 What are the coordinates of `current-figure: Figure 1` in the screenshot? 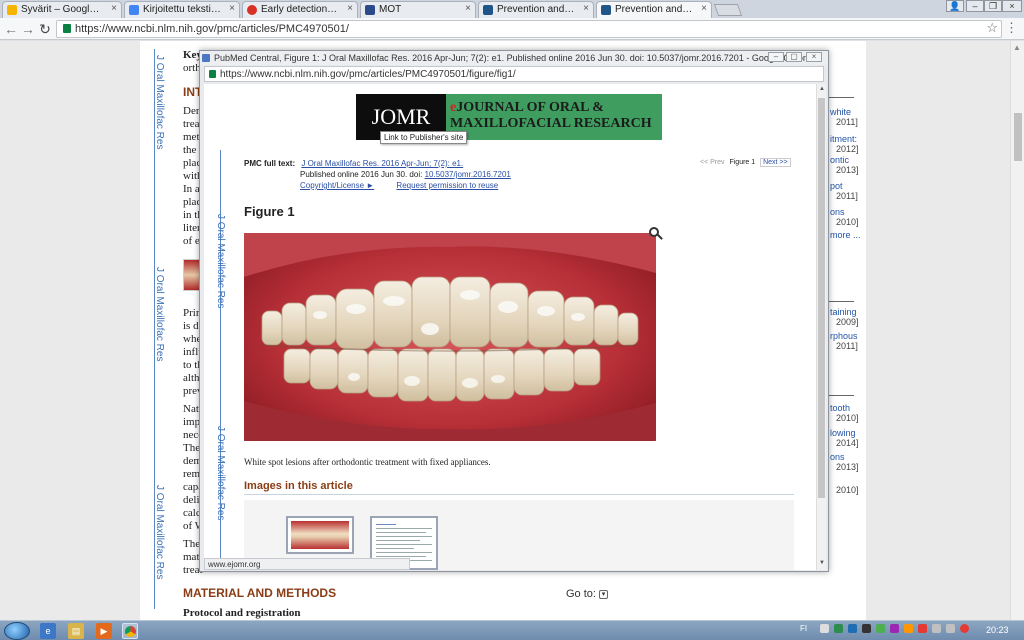 It's located at (742, 162).